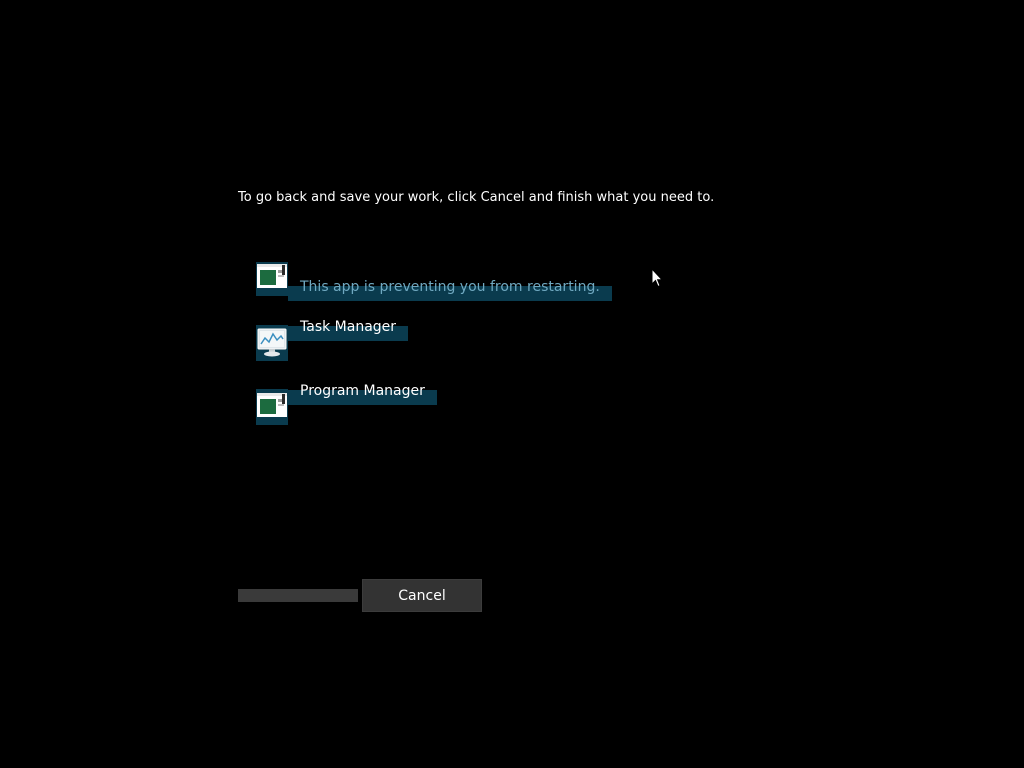 The height and width of the screenshot is (768, 1024). I want to click on app-item-task-manager: Task Manager, so click(436, 353).